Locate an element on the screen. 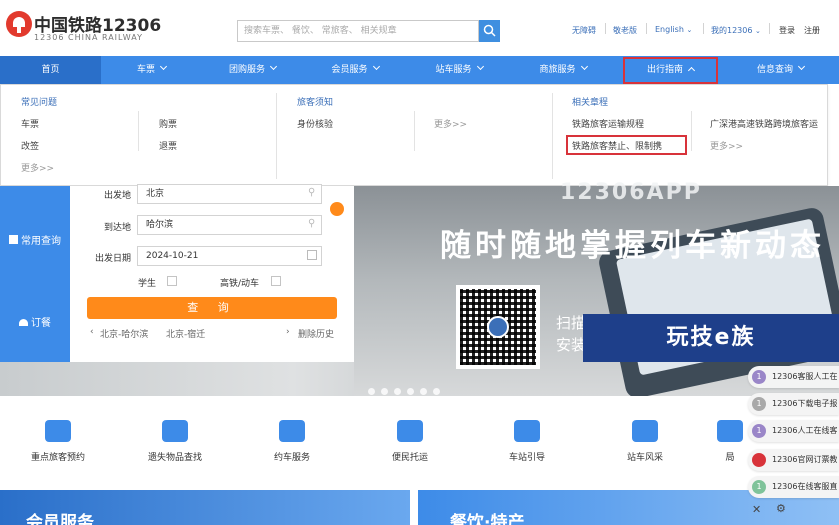  elder-mode-link: 敬老版 is located at coordinates (625, 30).